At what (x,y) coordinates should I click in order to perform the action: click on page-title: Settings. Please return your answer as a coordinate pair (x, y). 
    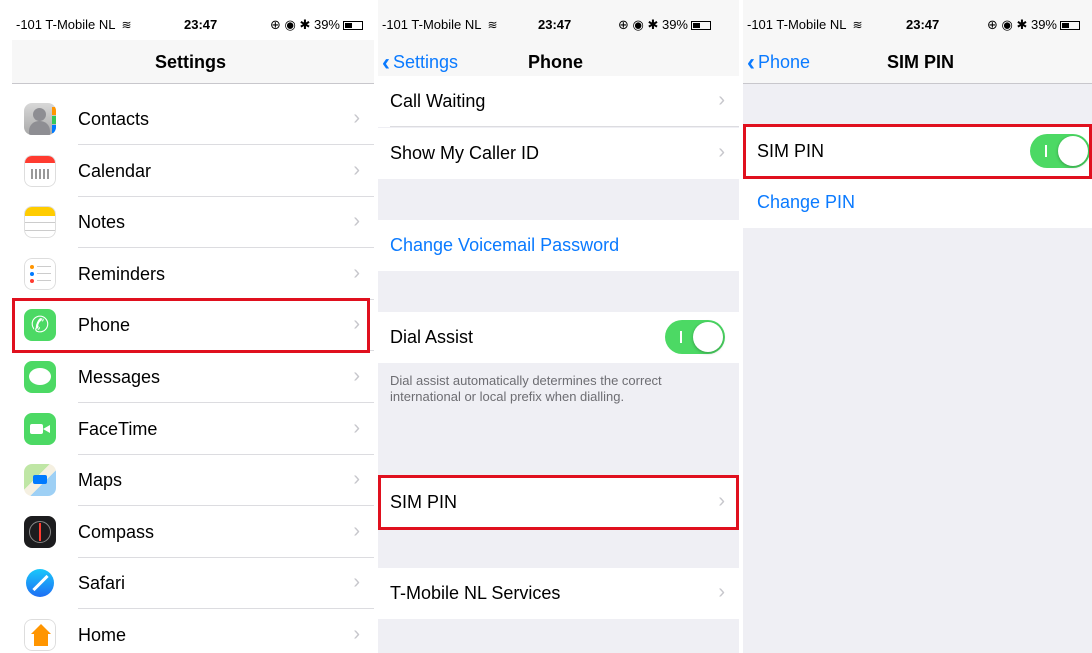
    Looking at the image, I should click on (191, 62).